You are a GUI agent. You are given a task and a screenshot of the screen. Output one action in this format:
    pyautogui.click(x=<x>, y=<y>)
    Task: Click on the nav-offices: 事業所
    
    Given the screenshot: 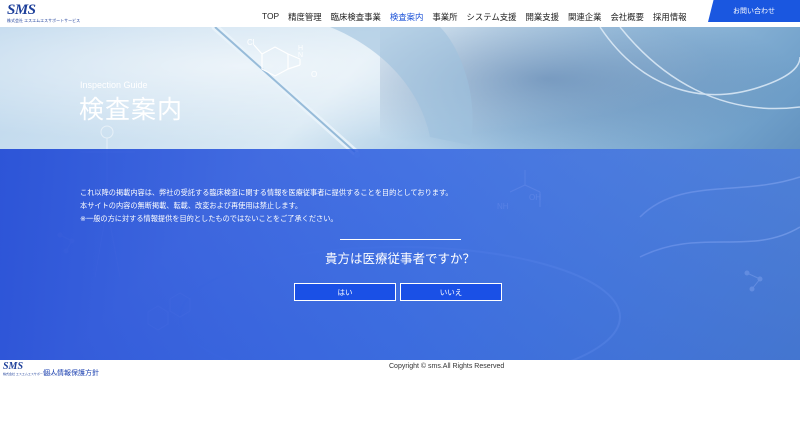 What is the action you would take?
    pyautogui.click(x=444, y=17)
    